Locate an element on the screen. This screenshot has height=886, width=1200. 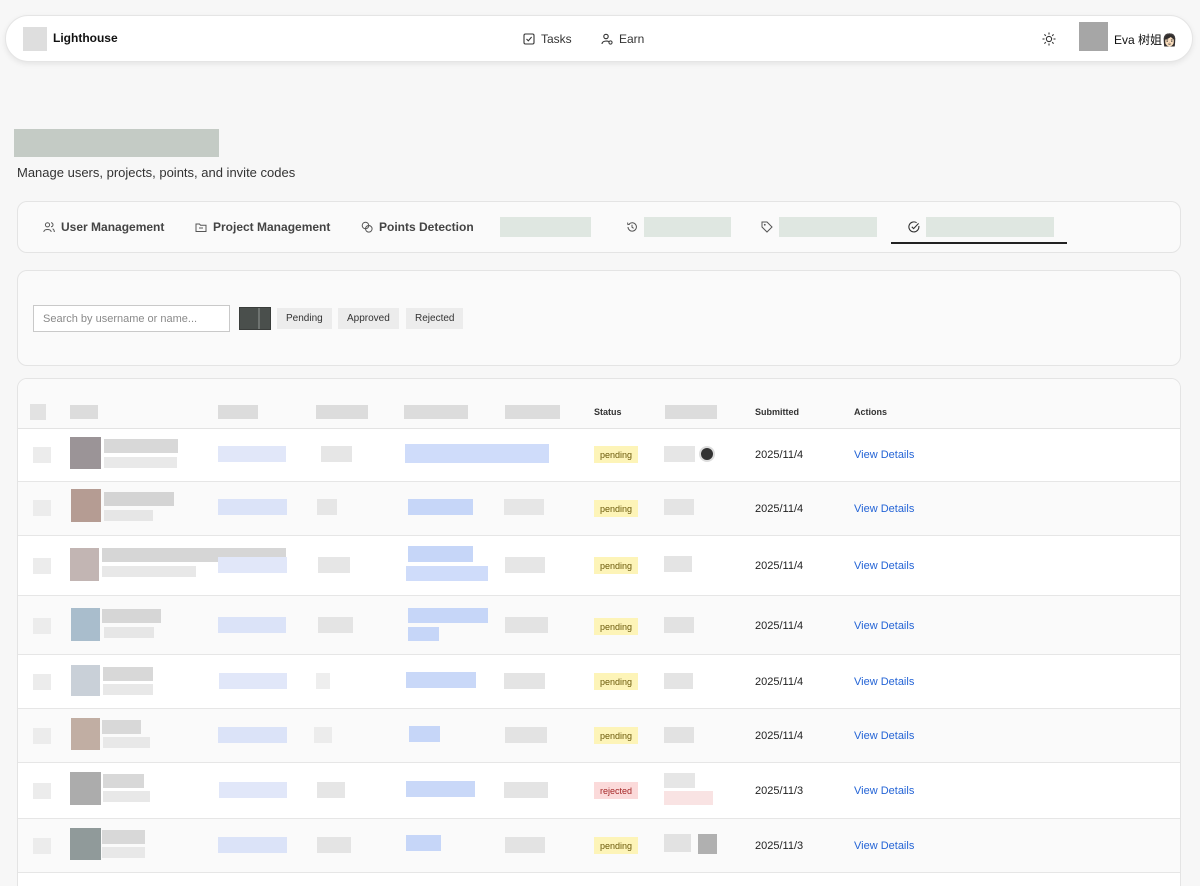
logo-icon is located at coordinates (35, 39).